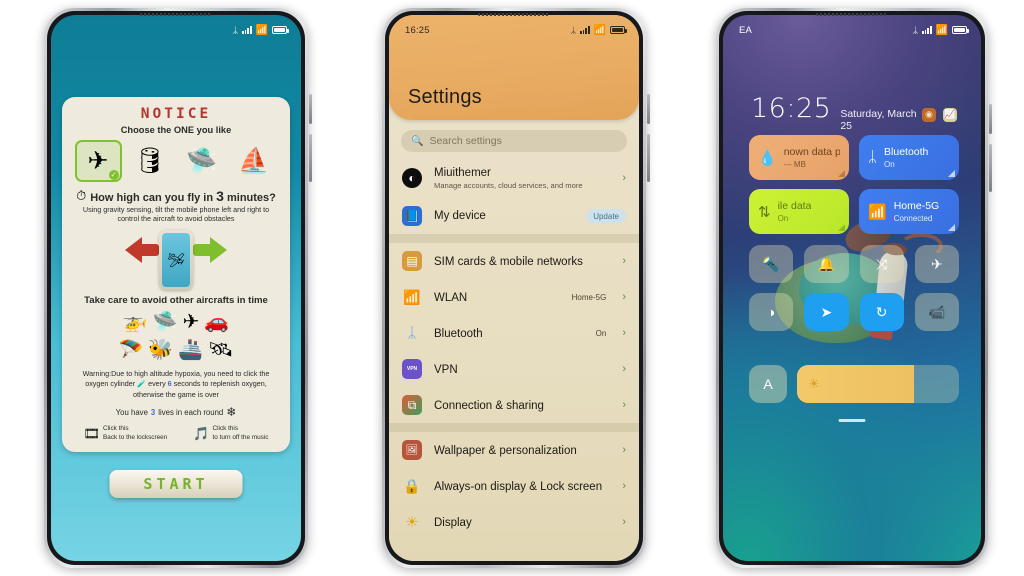 The image size is (1024, 576). I want to click on flashlight-toggle: 🔦, so click(771, 264).